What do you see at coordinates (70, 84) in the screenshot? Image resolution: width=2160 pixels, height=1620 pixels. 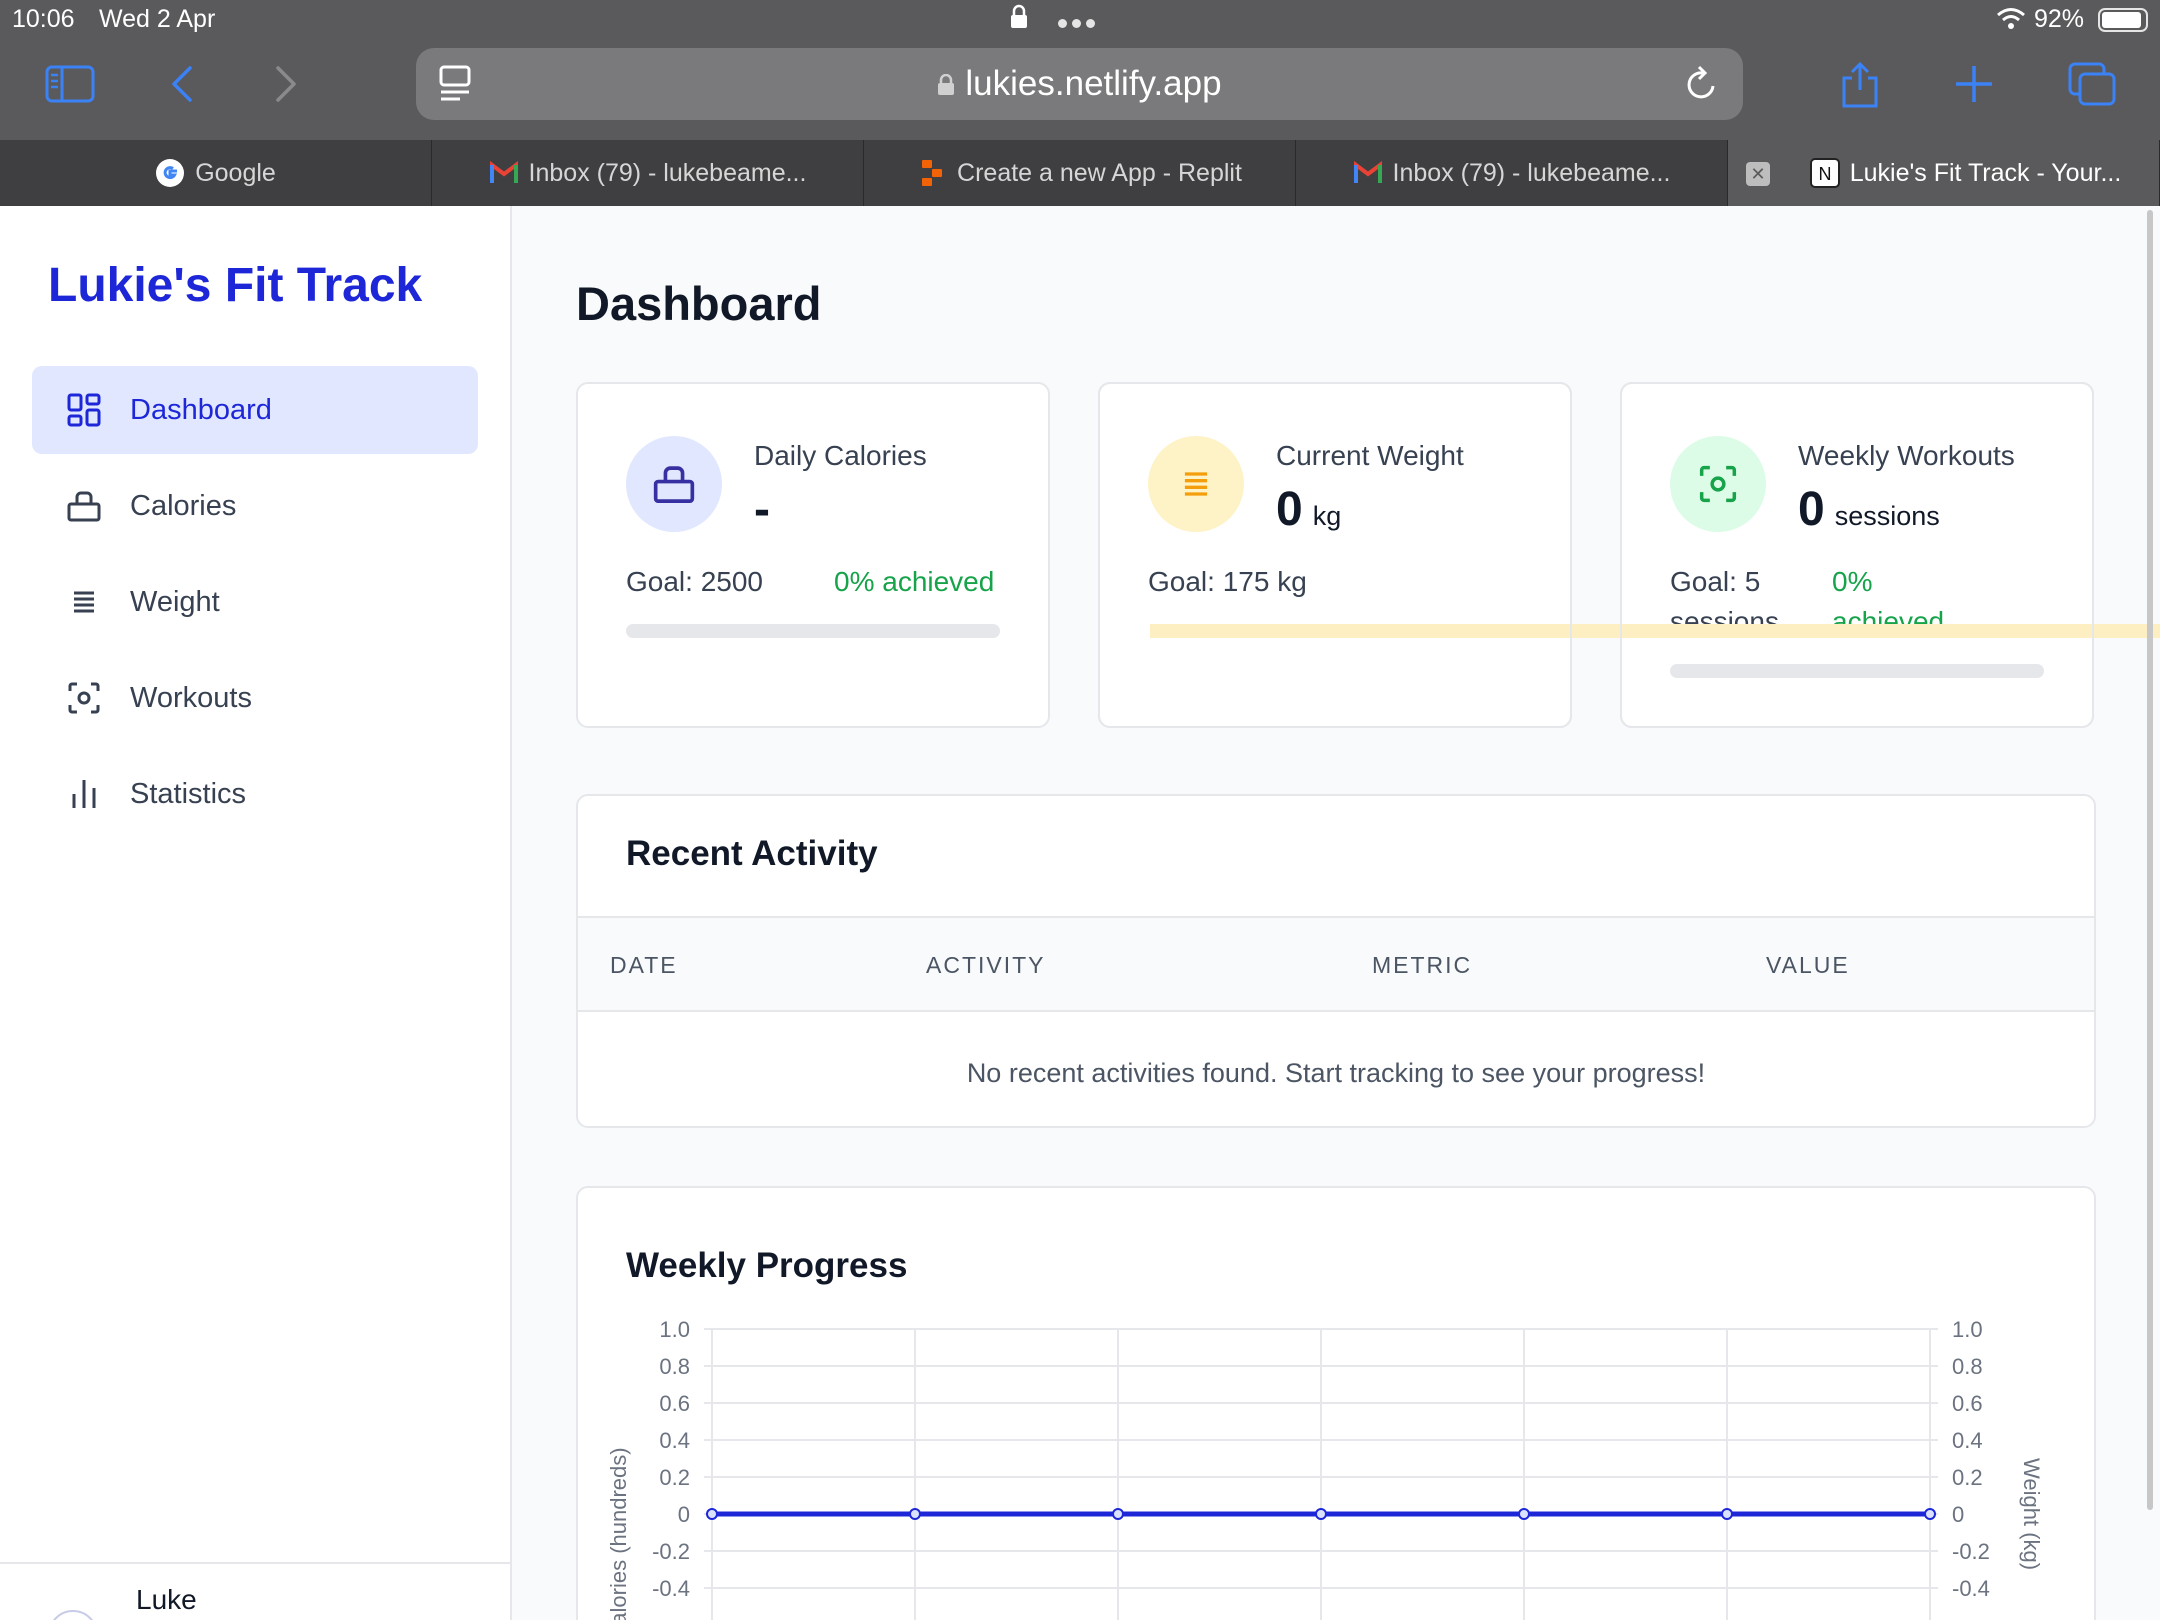 I see `sidebar-toggle-icon` at bounding box center [70, 84].